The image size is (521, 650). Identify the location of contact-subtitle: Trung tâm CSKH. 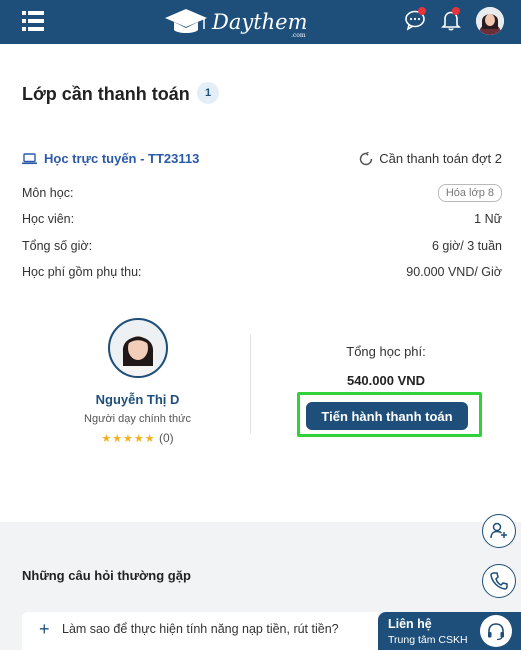
(428, 640).